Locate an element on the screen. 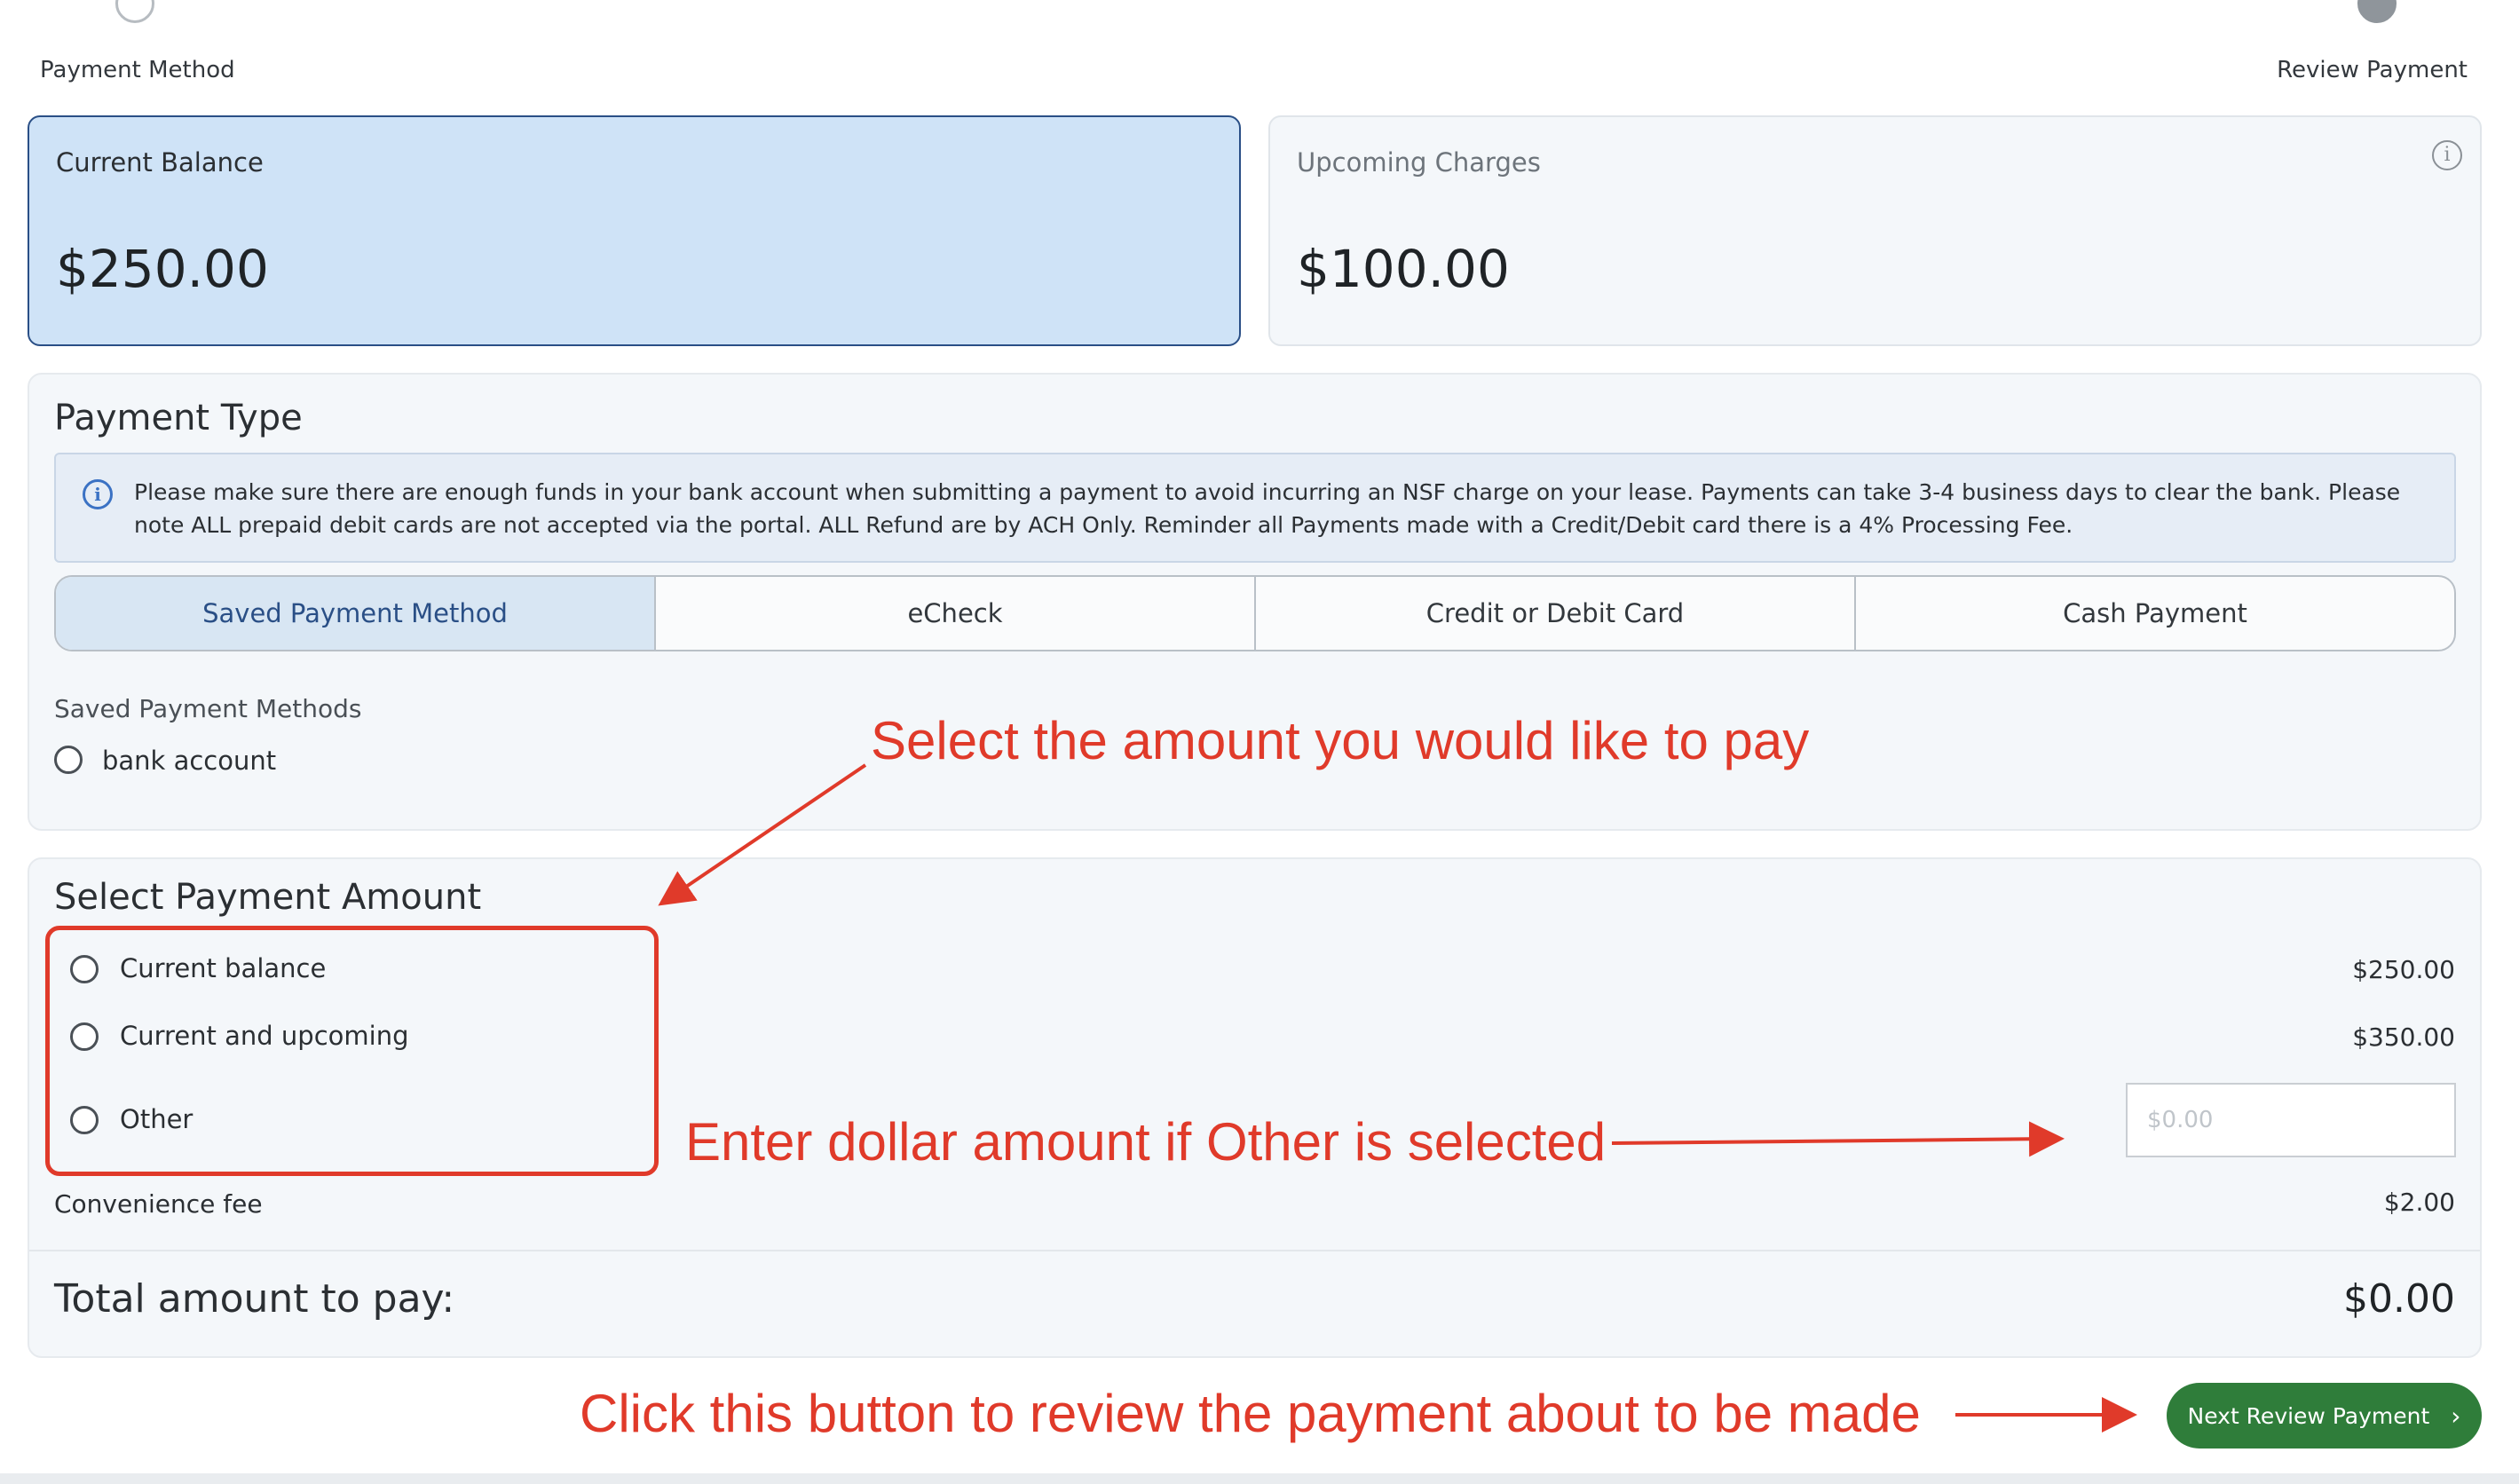 Image resolution: width=2519 pixels, height=1484 pixels. tab-echeck: eCheck is located at coordinates (956, 614).